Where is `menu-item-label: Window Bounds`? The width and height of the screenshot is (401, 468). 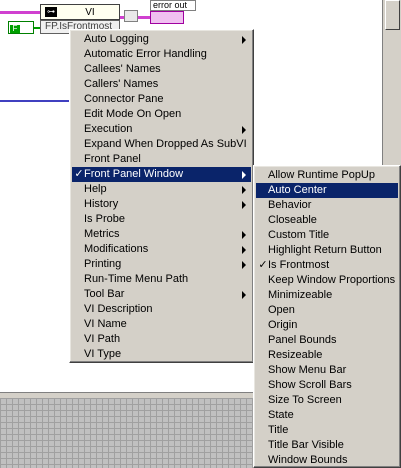
menu-item-label: Window Bounds is located at coordinates (308, 460).